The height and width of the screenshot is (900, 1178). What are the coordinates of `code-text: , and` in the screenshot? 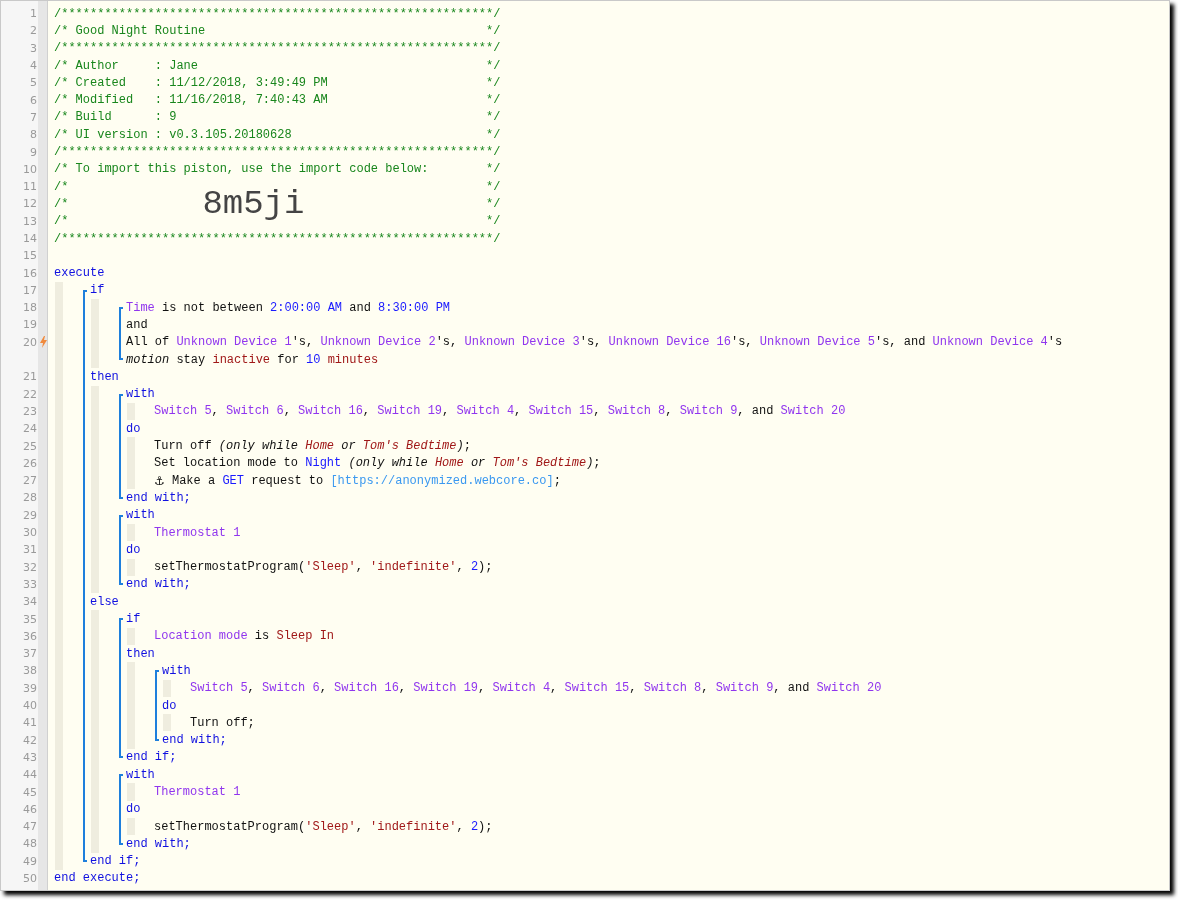 It's located at (756, 411).